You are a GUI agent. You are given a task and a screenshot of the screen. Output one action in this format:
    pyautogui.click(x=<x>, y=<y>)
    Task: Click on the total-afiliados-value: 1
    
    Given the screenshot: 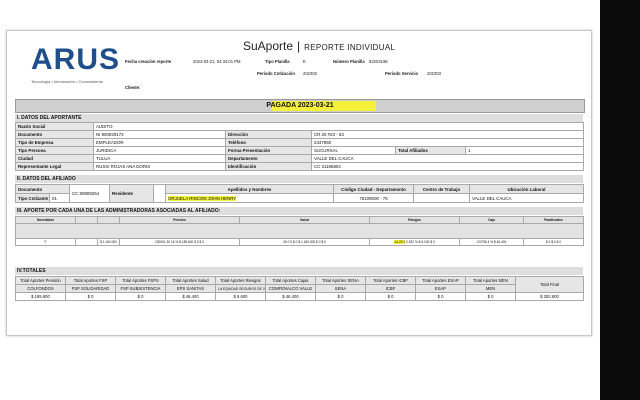 What is the action you would take?
    pyautogui.click(x=524, y=150)
    